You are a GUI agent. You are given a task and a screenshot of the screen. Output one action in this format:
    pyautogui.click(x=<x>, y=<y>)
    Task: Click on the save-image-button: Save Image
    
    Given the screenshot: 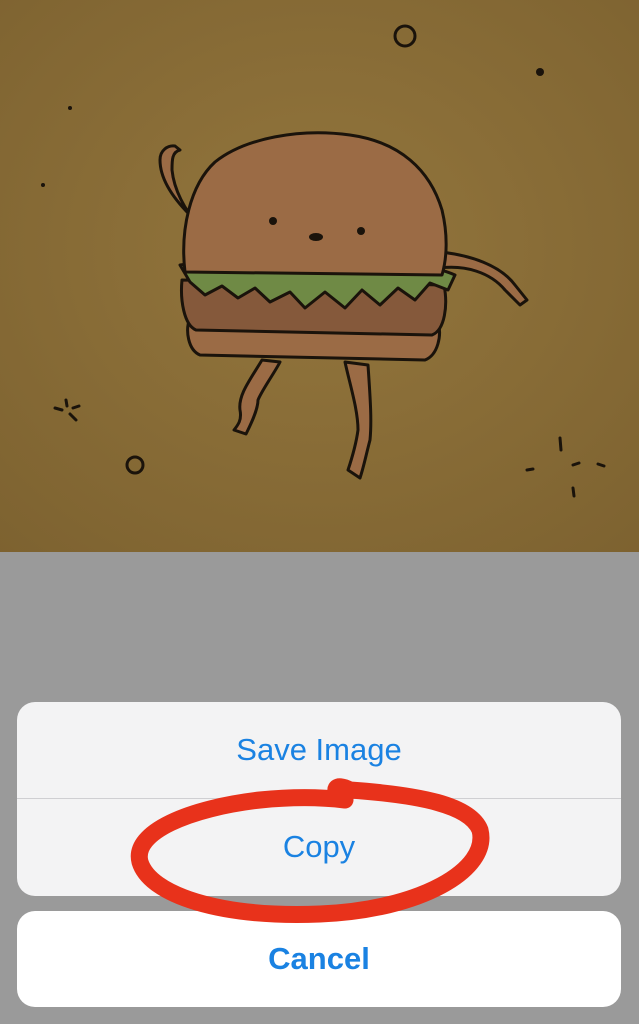 What is the action you would take?
    pyautogui.click(x=319, y=750)
    